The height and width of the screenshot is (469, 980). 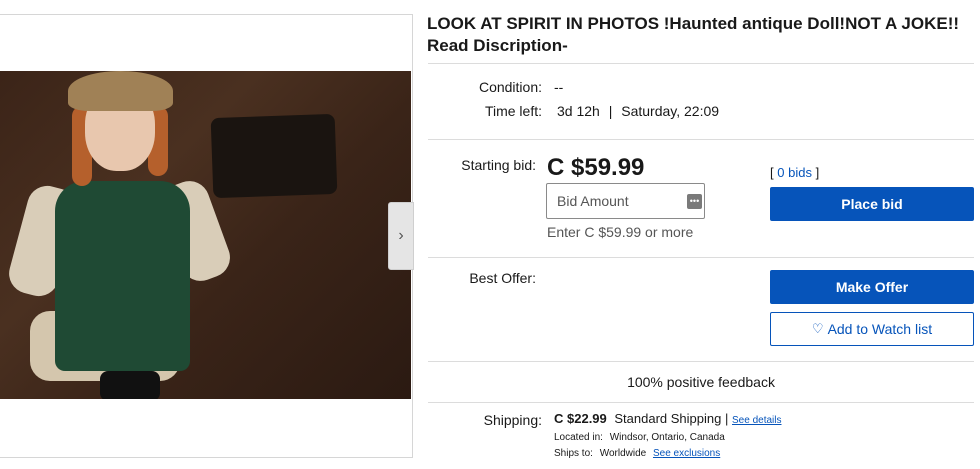 What do you see at coordinates (512, 420) in the screenshot?
I see `shipping-label: Shipping:` at bounding box center [512, 420].